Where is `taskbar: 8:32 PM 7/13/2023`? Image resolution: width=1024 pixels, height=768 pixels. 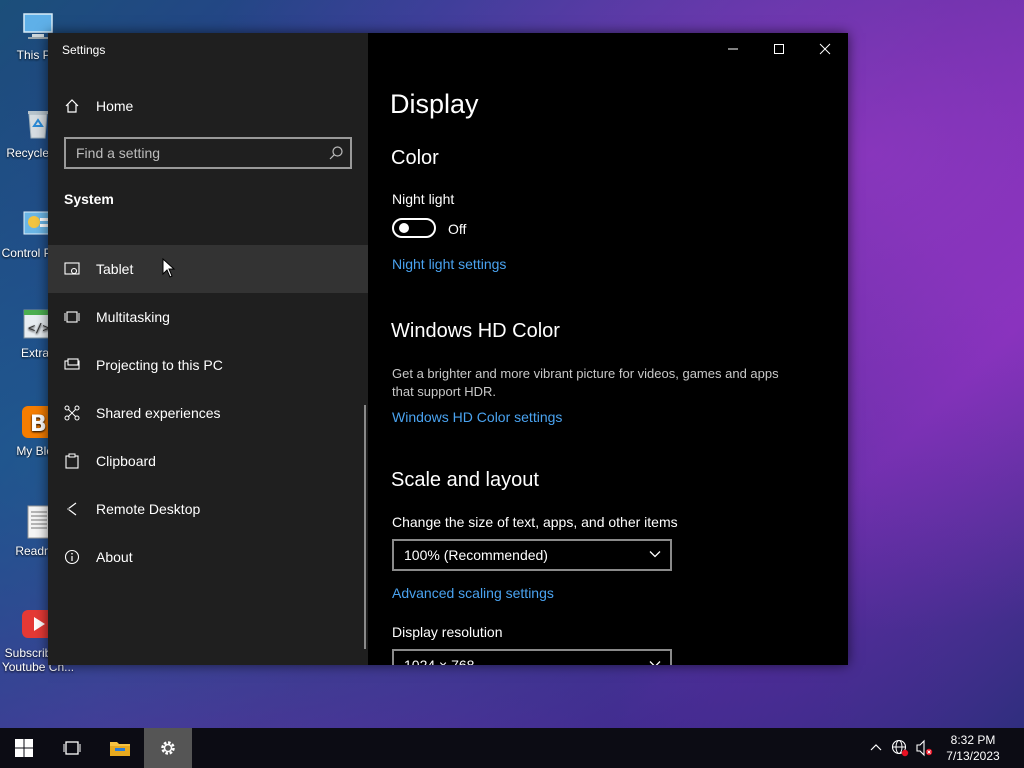
taskbar: 8:32 PM 7/13/2023 is located at coordinates (512, 748).